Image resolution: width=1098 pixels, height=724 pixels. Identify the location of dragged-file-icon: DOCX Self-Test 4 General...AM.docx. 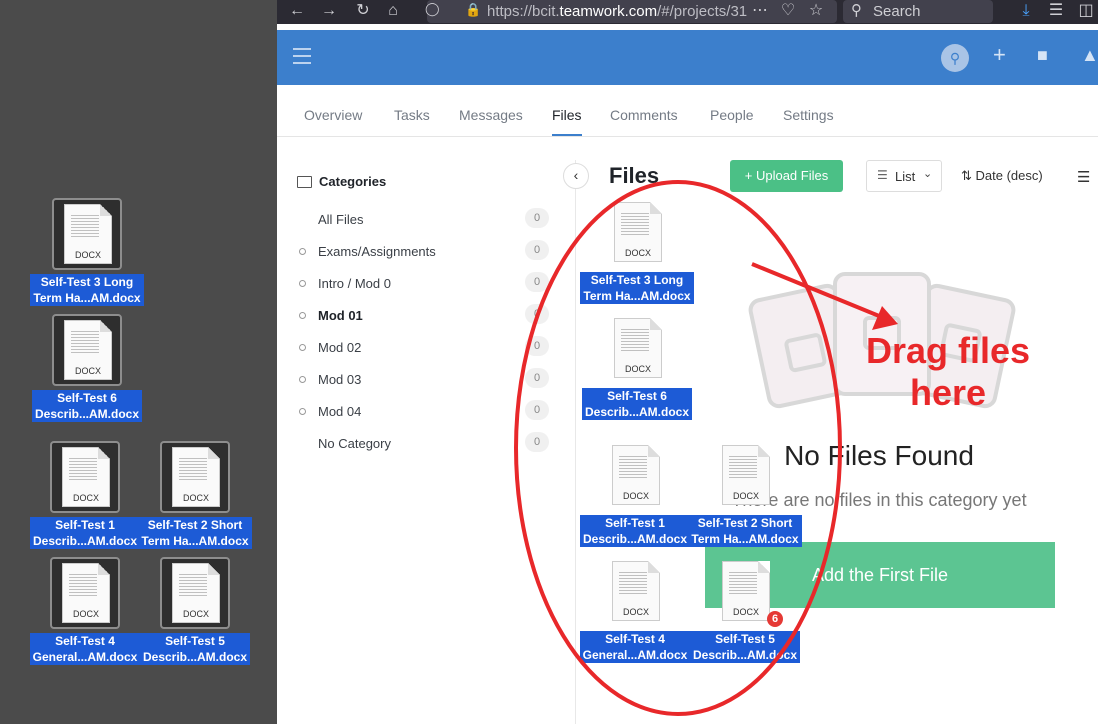
(635, 609).